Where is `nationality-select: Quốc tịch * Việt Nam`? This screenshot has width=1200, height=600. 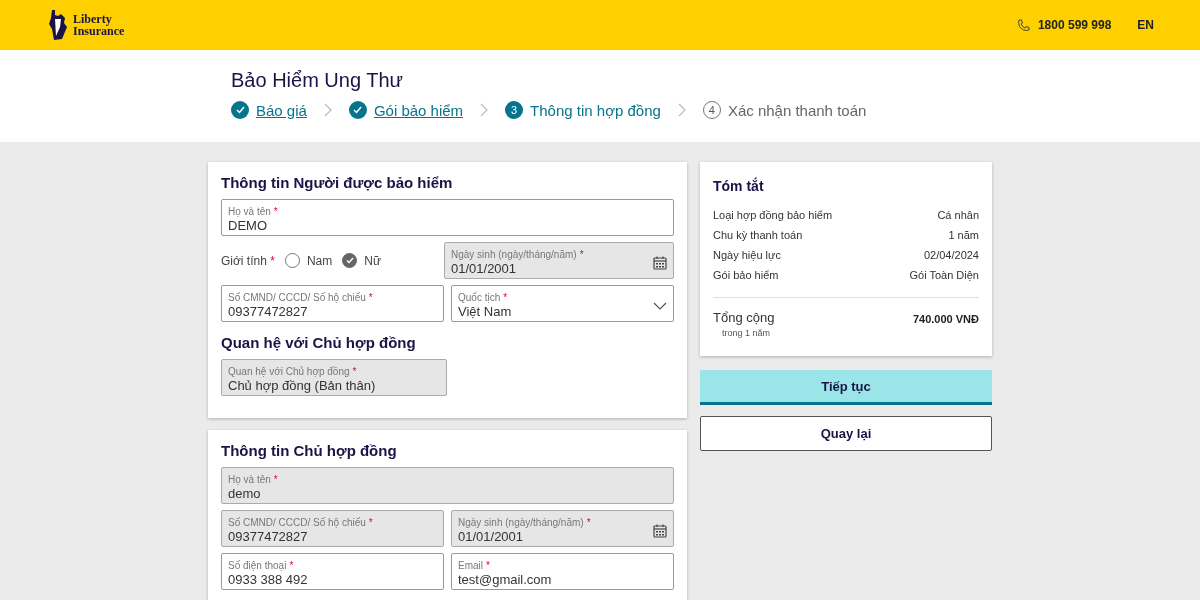
nationality-select: Quốc tịch * Việt Nam is located at coordinates (562, 303).